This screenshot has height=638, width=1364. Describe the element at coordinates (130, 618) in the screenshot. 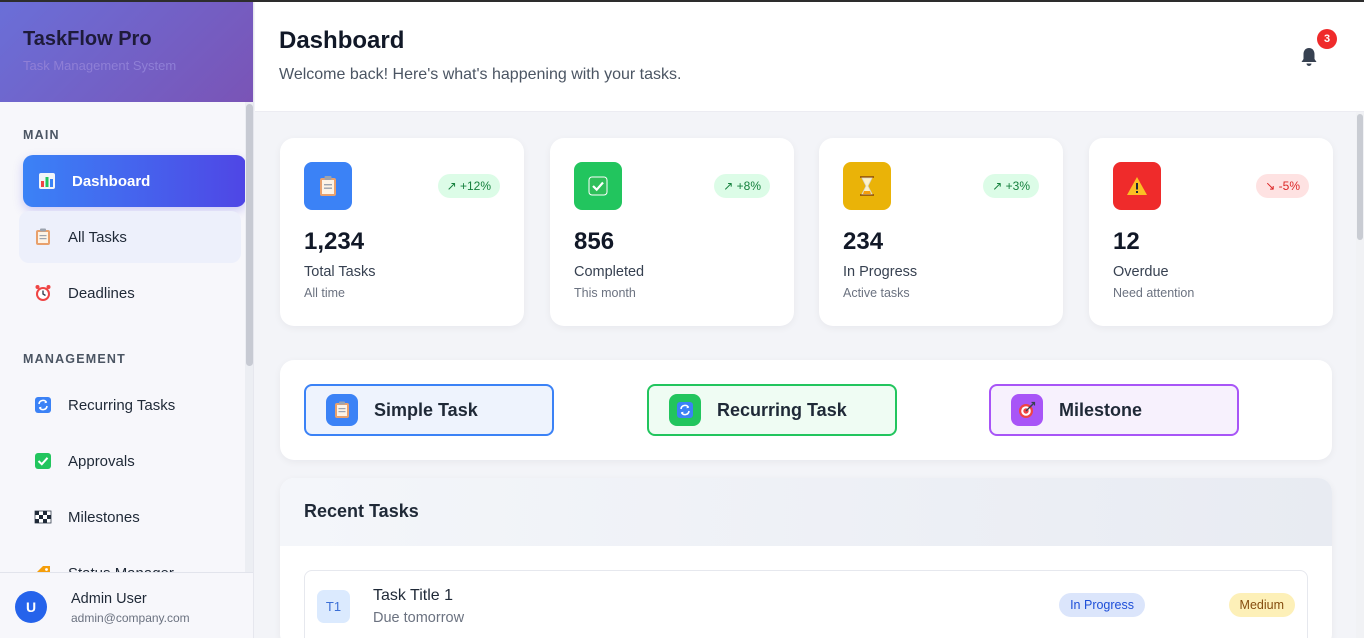

I see `user-email: admin@company.com` at that location.